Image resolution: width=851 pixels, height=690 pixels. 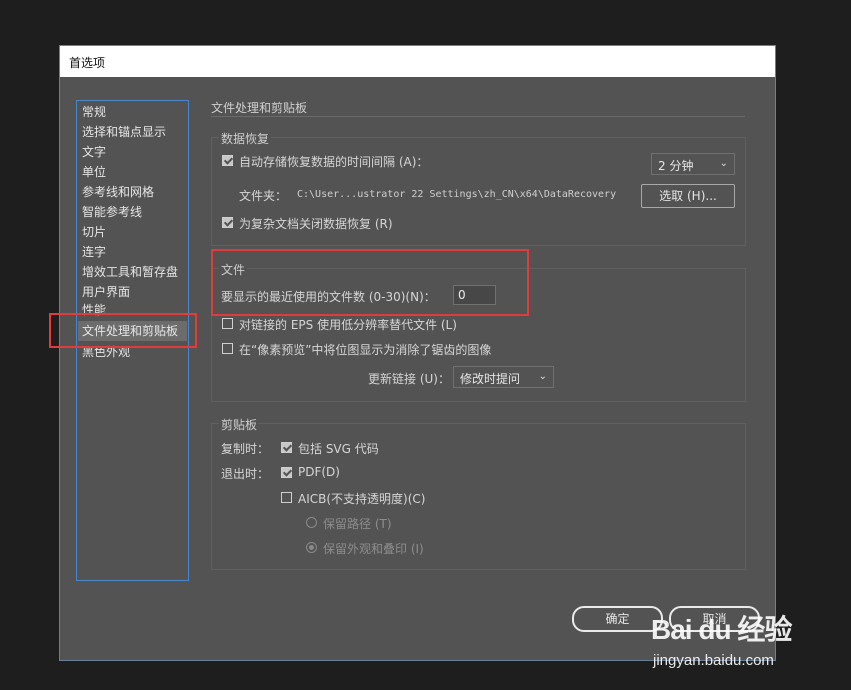 I want to click on update-links-select: 修改时提问 ⌄, so click(x=503, y=377).